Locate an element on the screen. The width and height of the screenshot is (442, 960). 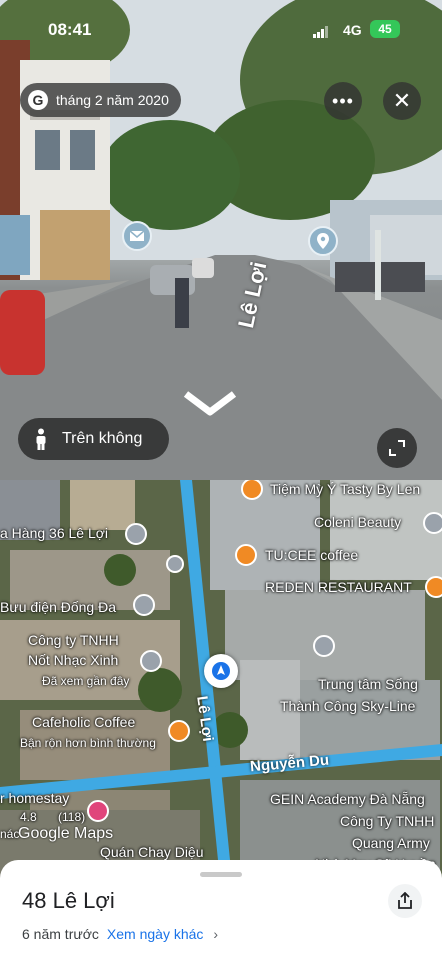
navigation-arrow-icon is located at coordinates (221, 671).